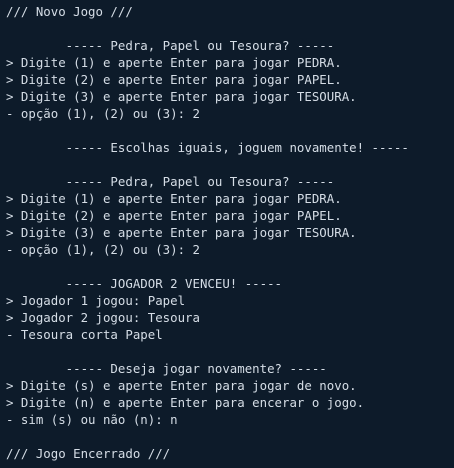 This screenshot has width=454, height=468. I want to click on game-over-footer: /// Jogo Encerrado ///, so click(88, 453).